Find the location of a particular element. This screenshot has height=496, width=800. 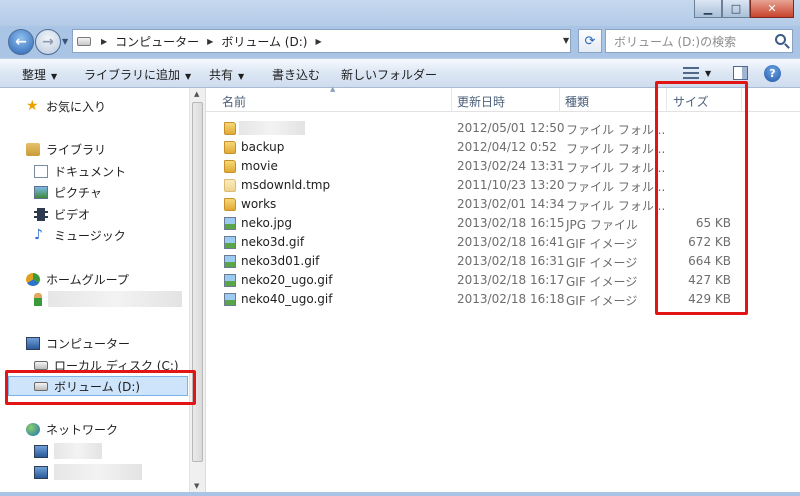

burn-label: 書き込む is located at coordinates (296, 75).